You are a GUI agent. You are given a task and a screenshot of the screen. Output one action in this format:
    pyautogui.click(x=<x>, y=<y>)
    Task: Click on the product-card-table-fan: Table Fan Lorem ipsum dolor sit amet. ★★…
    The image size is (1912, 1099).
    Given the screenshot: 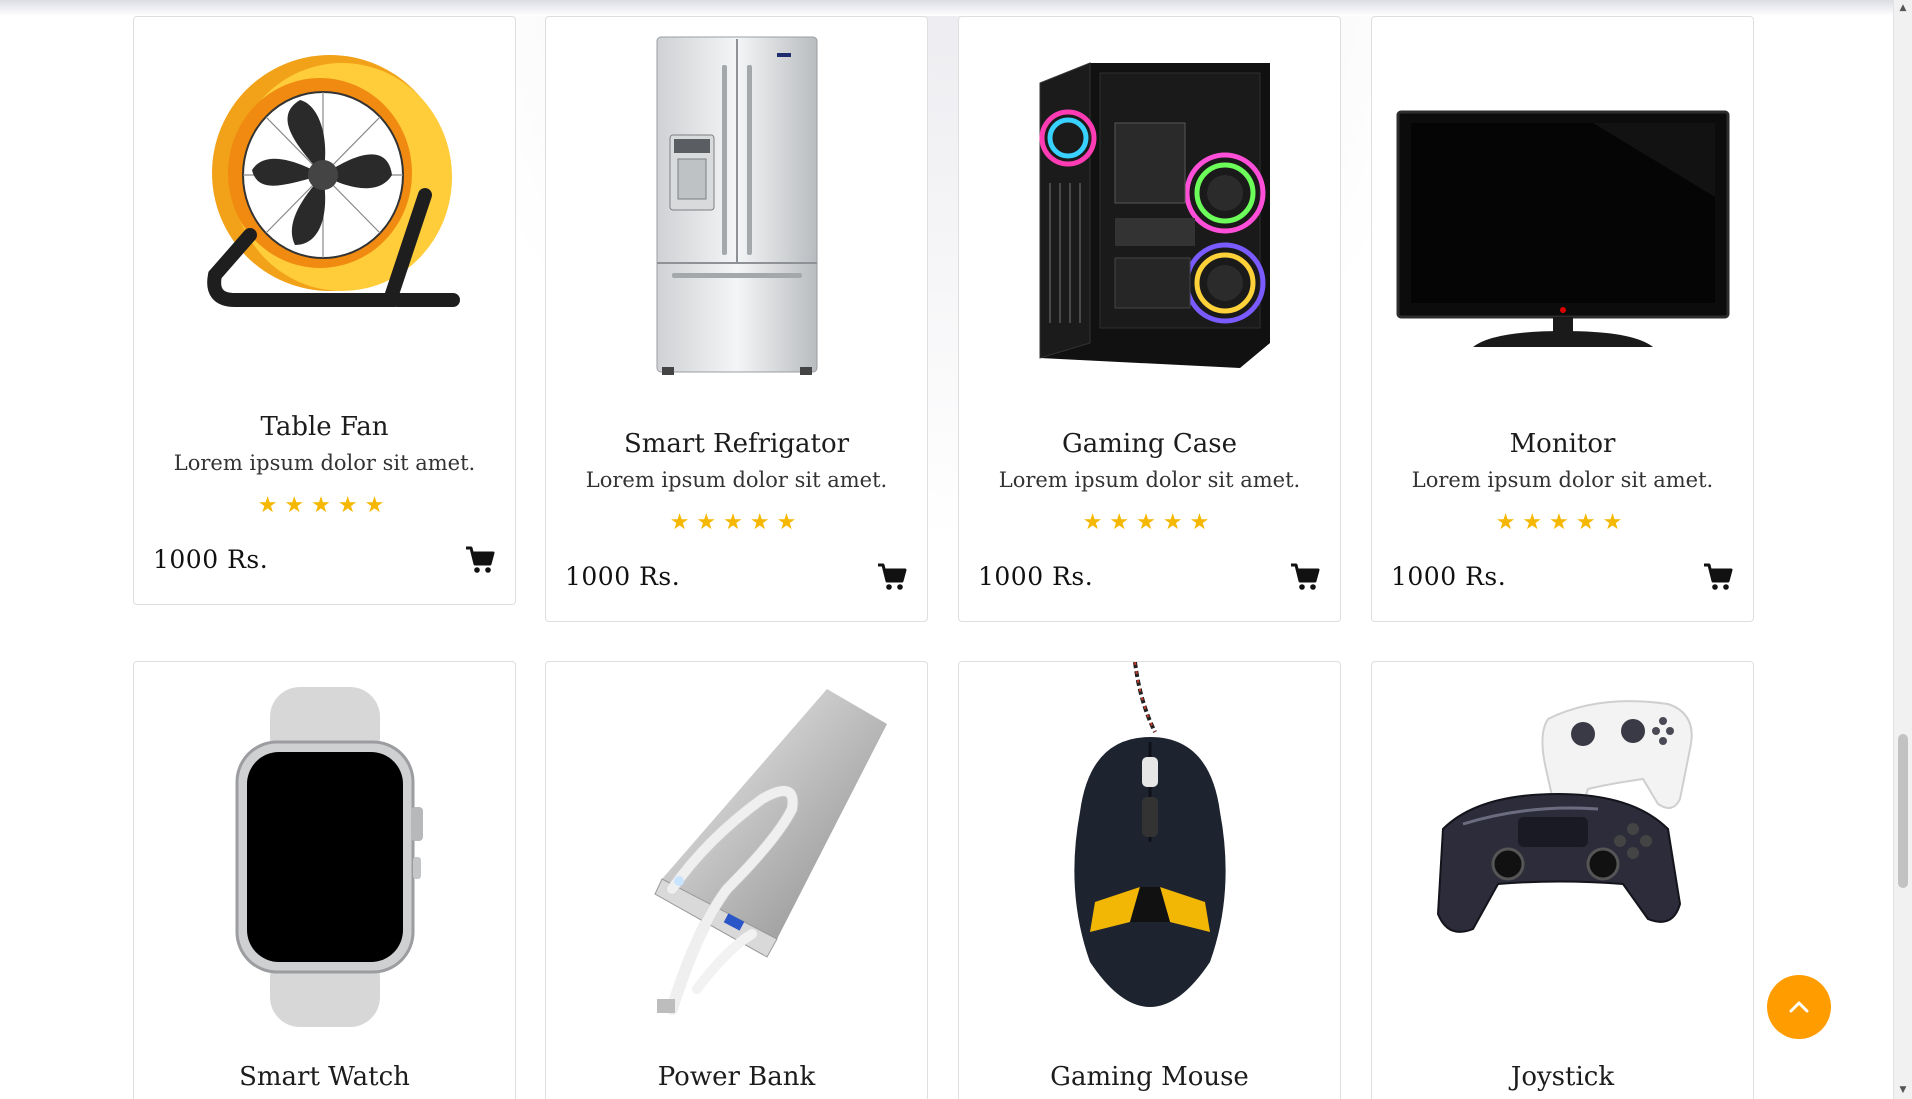 What is the action you would take?
    pyautogui.click(x=324, y=310)
    